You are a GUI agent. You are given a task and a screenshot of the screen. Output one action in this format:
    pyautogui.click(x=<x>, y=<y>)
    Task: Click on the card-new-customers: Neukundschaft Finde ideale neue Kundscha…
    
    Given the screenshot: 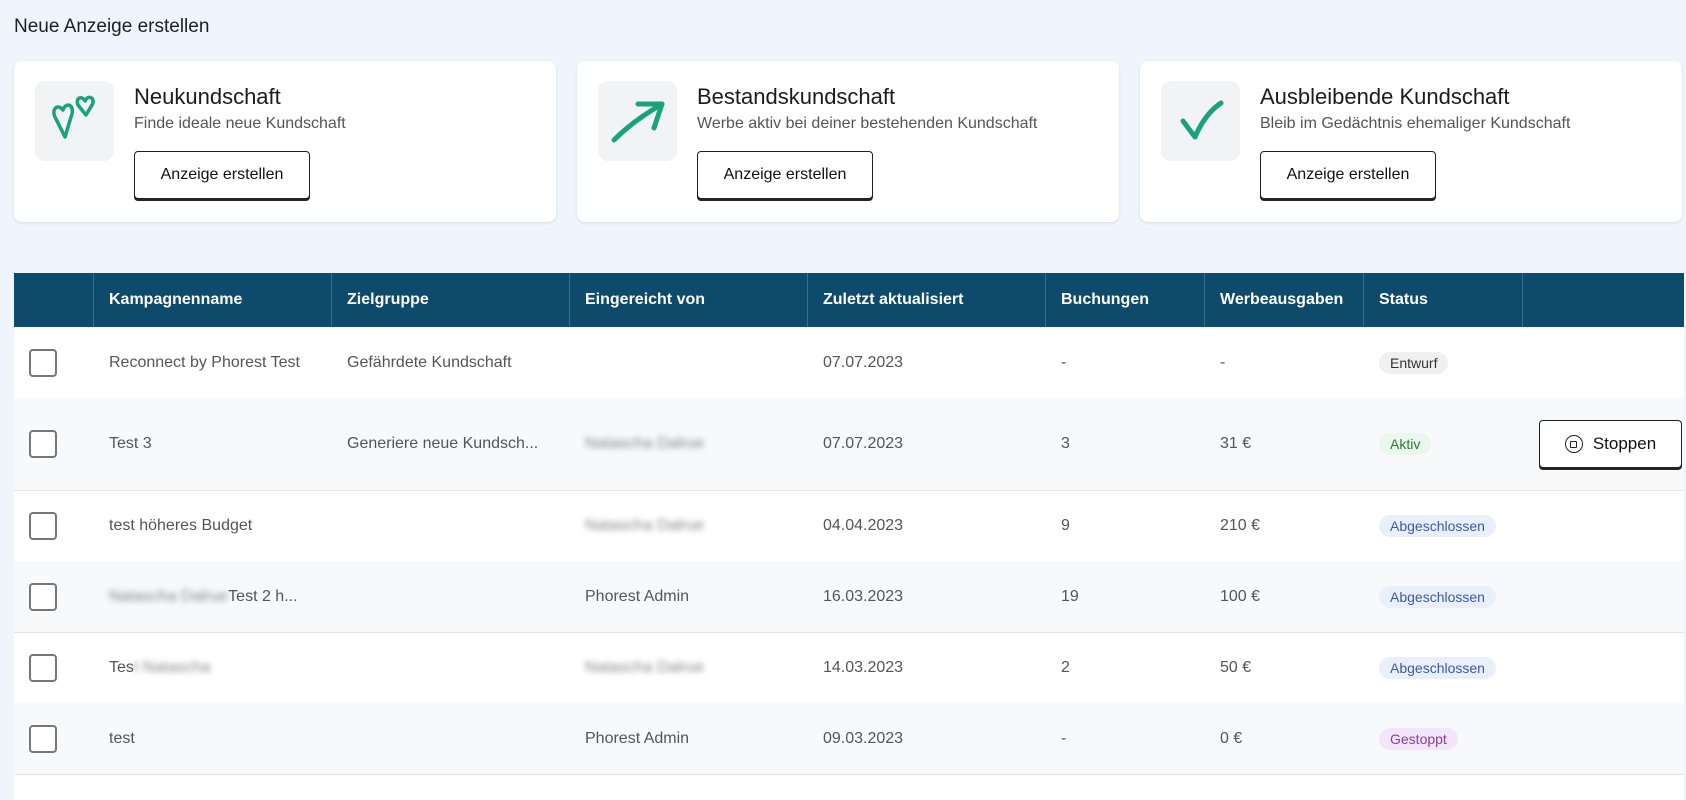 What is the action you would take?
    pyautogui.click(x=285, y=141)
    